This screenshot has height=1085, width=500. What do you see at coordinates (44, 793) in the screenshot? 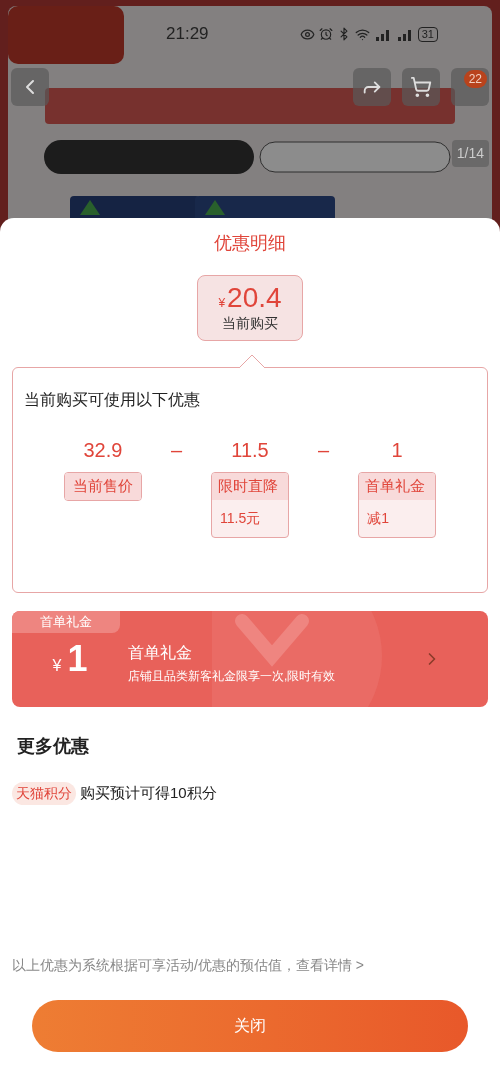
I see `points-tag: 天猫积分` at bounding box center [44, 793].